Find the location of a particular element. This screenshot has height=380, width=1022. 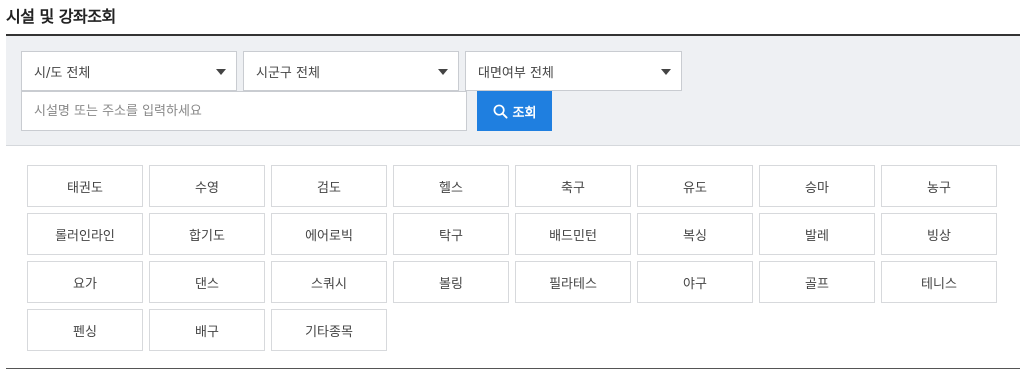

sport-button: 유도 is located at coordinates (695, 186).